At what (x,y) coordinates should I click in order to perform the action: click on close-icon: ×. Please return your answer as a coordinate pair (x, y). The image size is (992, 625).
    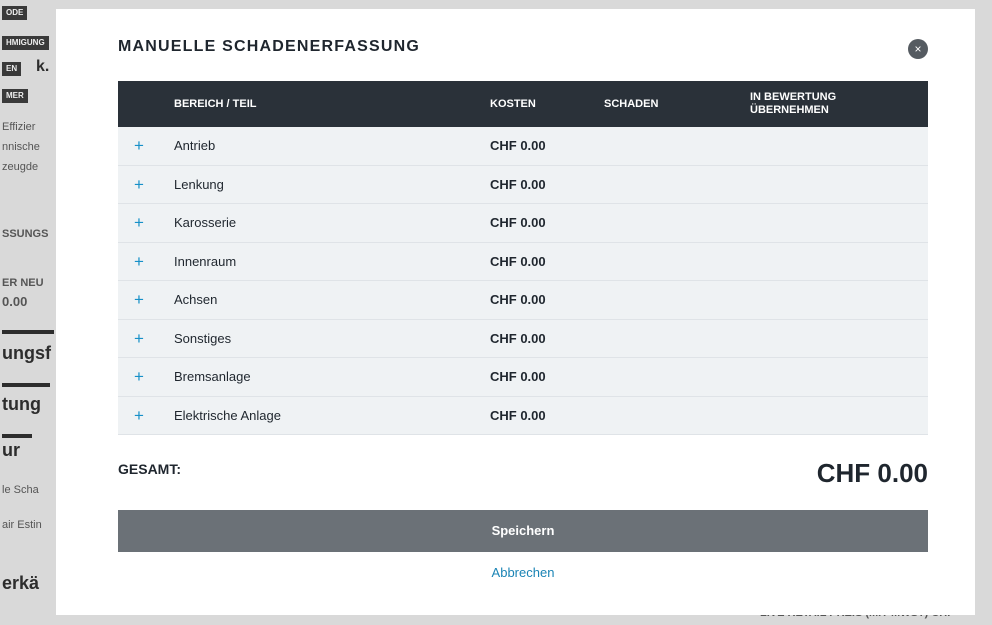
    Looking at the image, I should click on (918, 49).